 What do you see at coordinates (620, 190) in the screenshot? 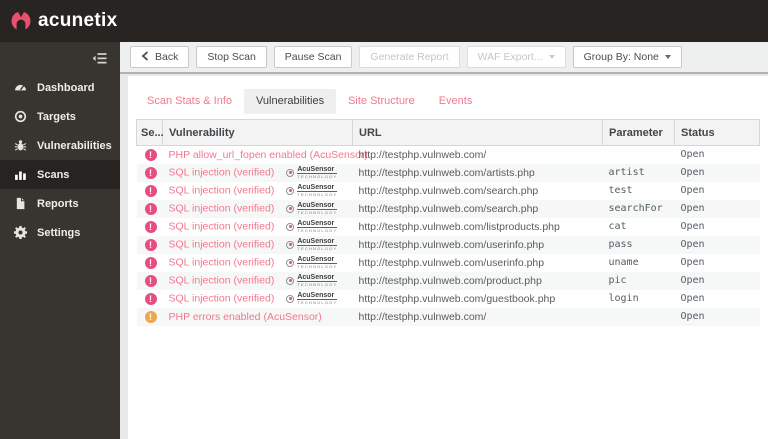
I see `parameter-cell: test` at bounding box center [620, 190].